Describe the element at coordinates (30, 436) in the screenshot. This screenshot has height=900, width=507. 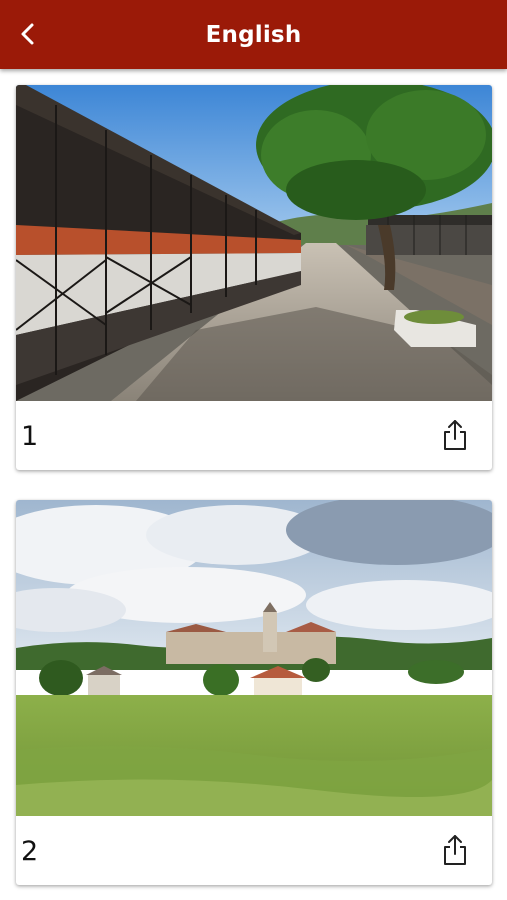
I see `card-number: 1` at that location.